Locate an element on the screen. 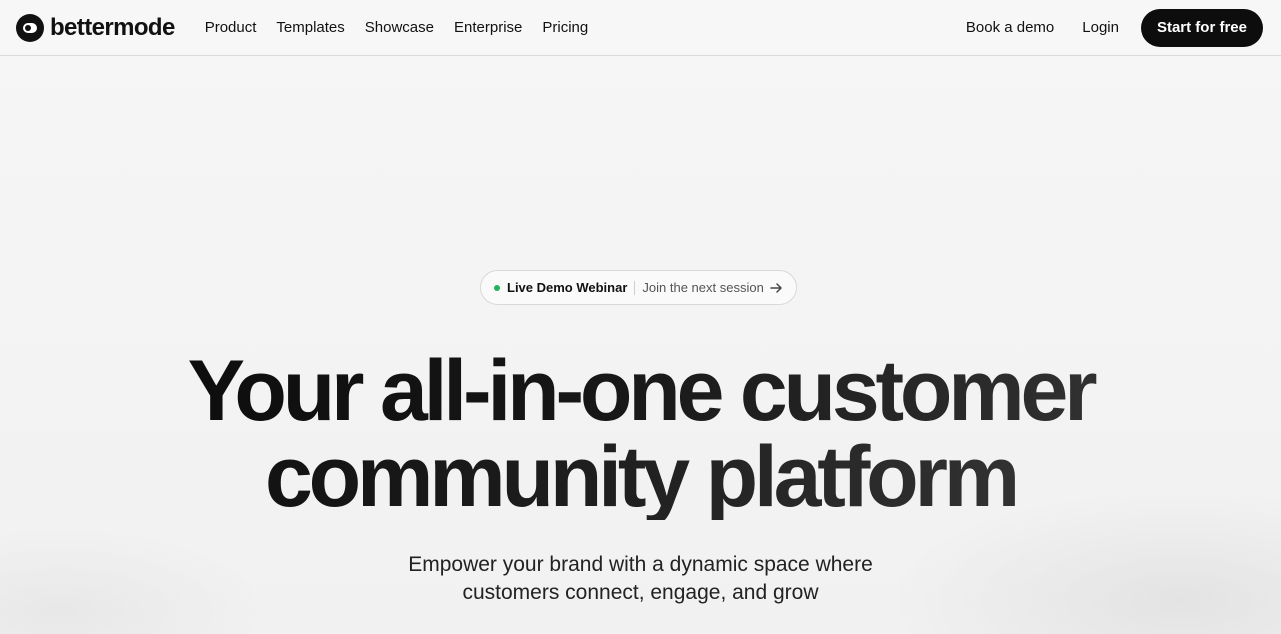 The width and height of the screenshot is (1281, 634). login-link: Login is located at coordinates (1100, 27).